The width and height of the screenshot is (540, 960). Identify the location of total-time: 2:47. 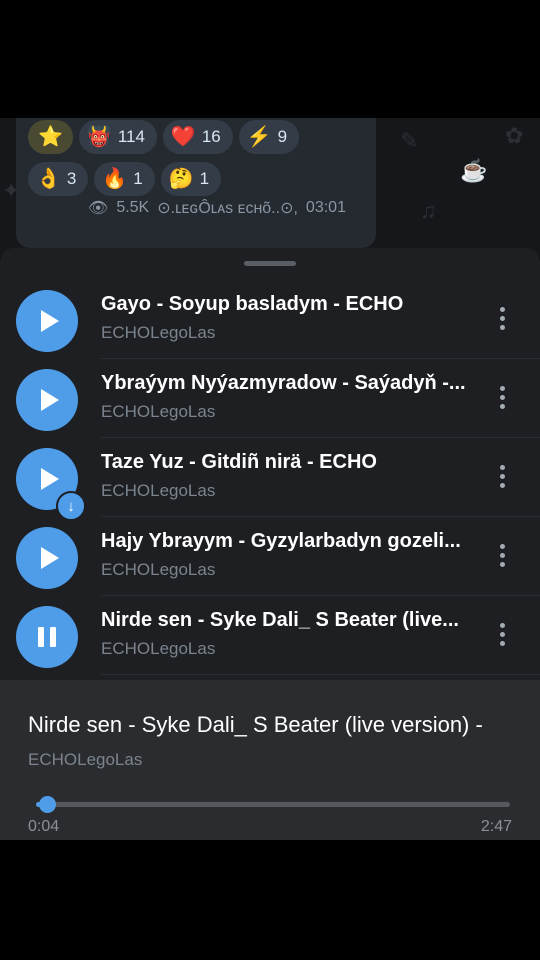
(496, 826).